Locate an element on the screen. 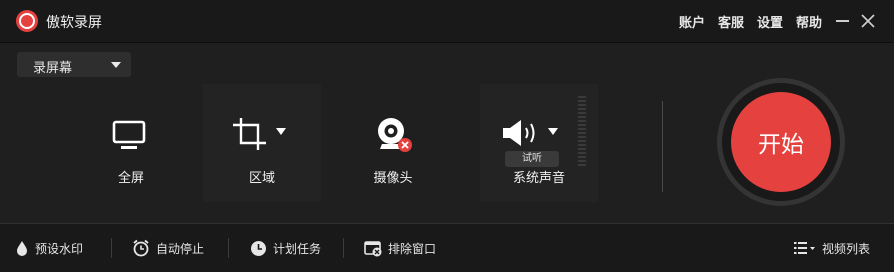 This screenshot has width=894, height=272. drop-icon is located at coordinates (22, 248).